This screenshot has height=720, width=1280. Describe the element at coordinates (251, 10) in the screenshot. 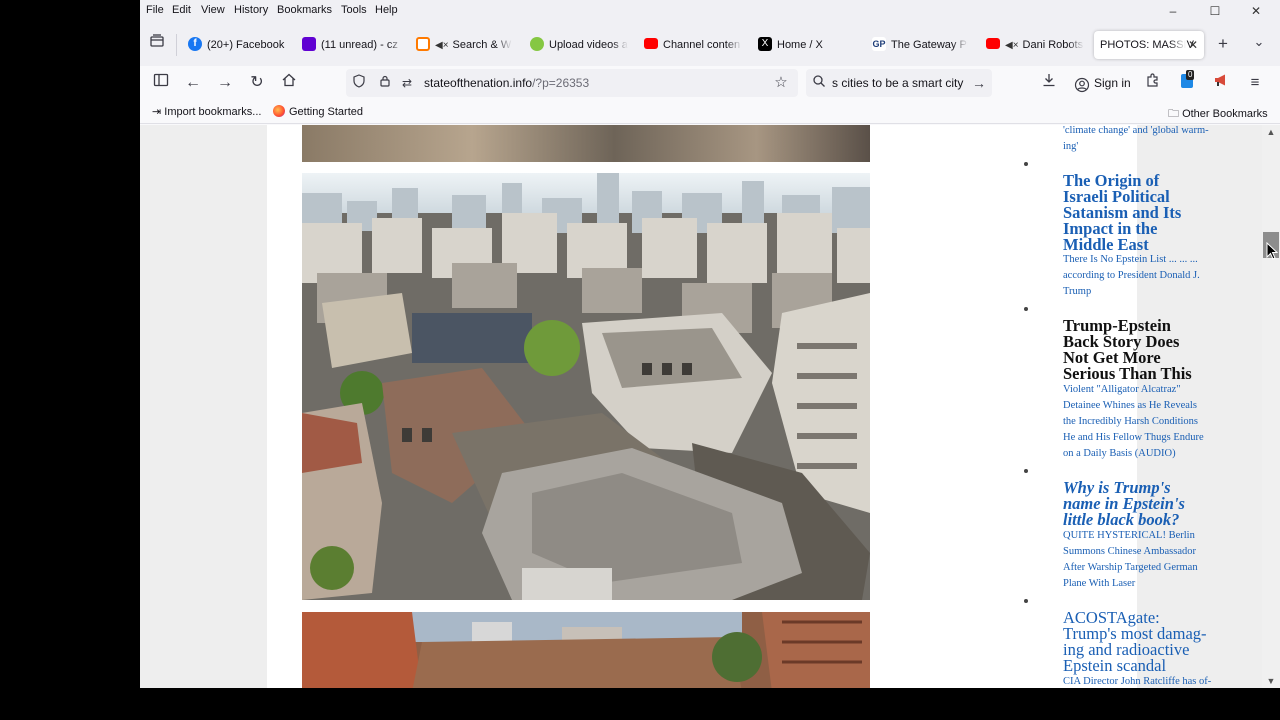

I see `menu-history: History` at that location.